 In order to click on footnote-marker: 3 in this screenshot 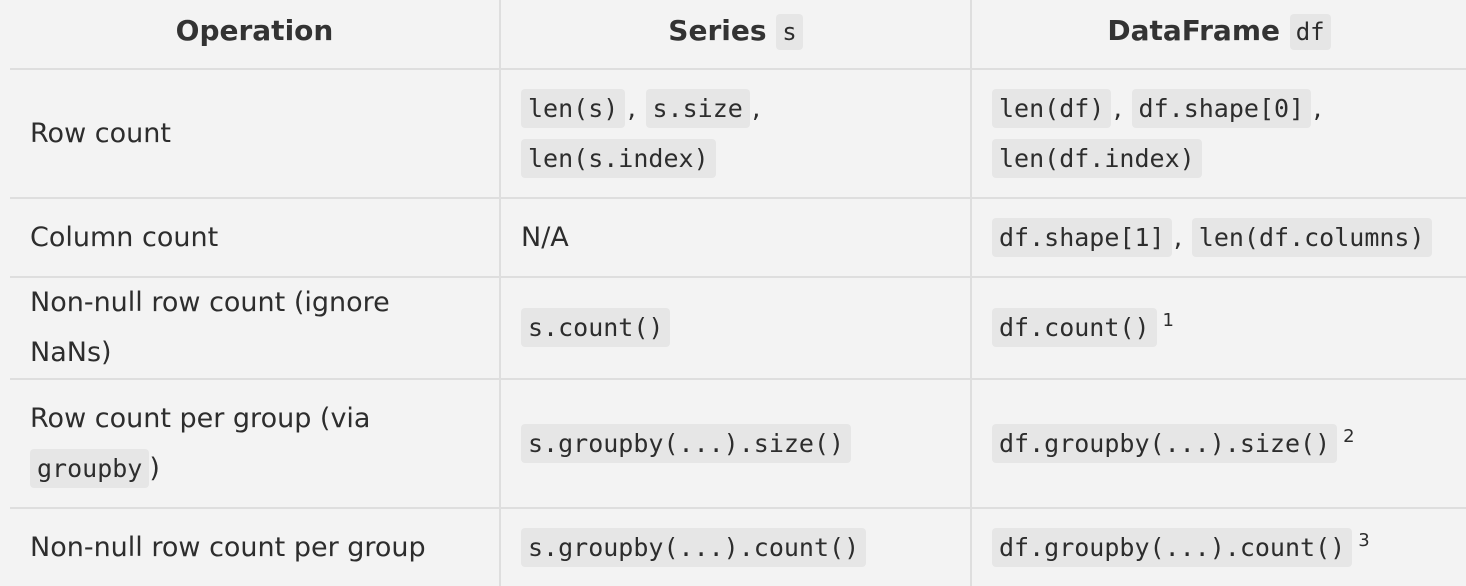, I will do `click(1363, 540)`.